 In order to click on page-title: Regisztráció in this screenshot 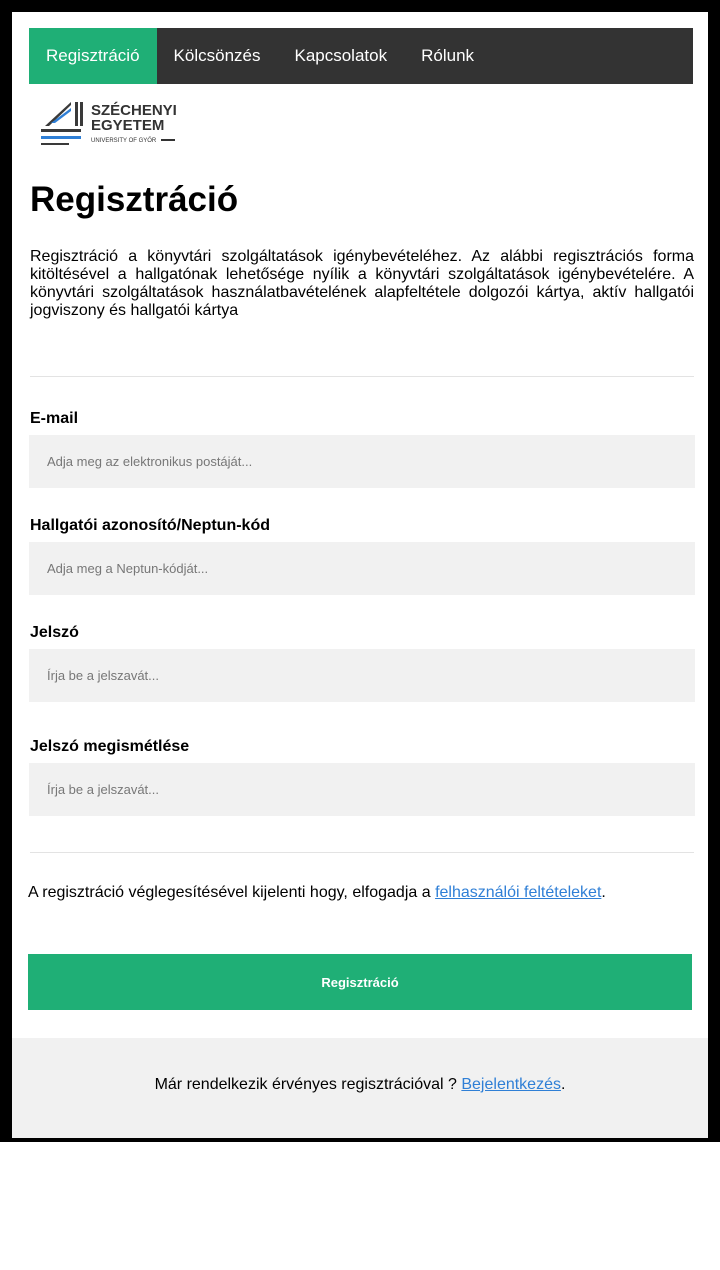, I will do `click(134, 199)`.